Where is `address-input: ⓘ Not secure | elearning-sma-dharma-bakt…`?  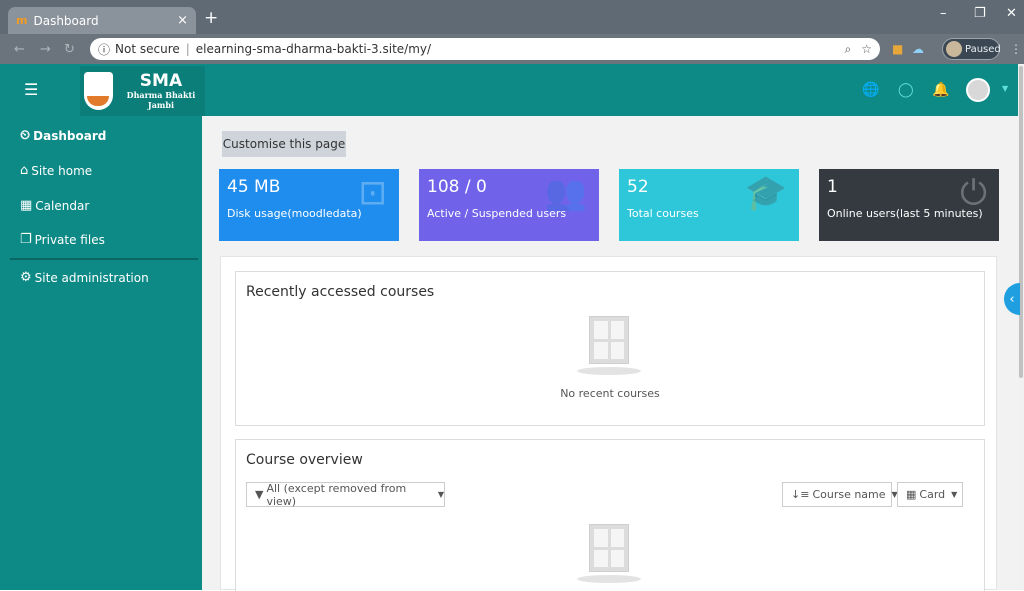 address-input: ⓘ Not secure | elearning-sma-dharma-bakt… is located at coordinates (485, 49).